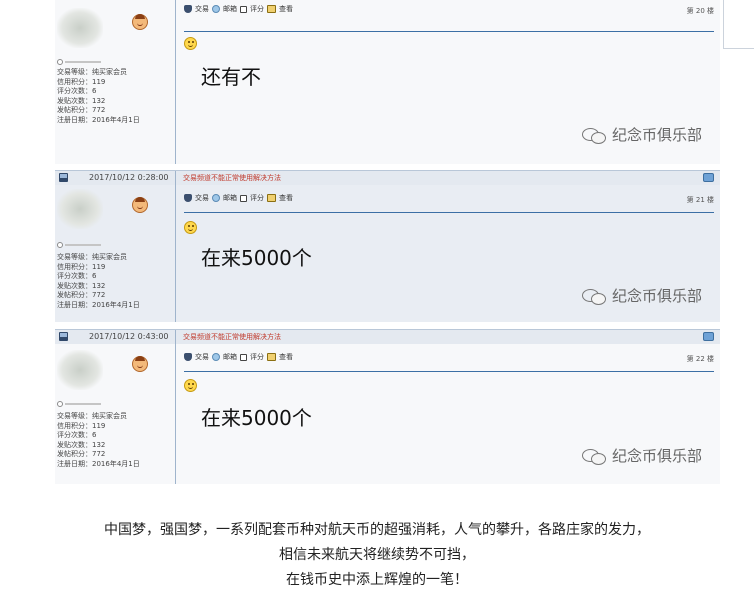 Image resolution: width=754 pixels, height=593 pixels. What do you see at coordinates (700, 359) in the screenshot?
I see `floor-number: 第 22 楼` at bounding box center [700, 359].